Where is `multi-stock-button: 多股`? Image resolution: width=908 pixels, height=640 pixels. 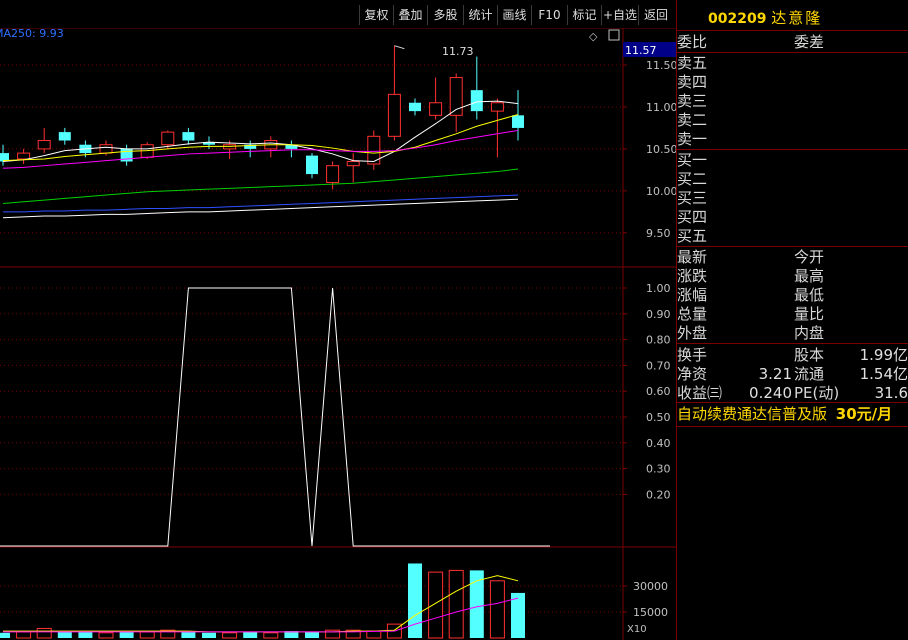
multi-stock-button: 多股 is located at coordinates (445, 15).